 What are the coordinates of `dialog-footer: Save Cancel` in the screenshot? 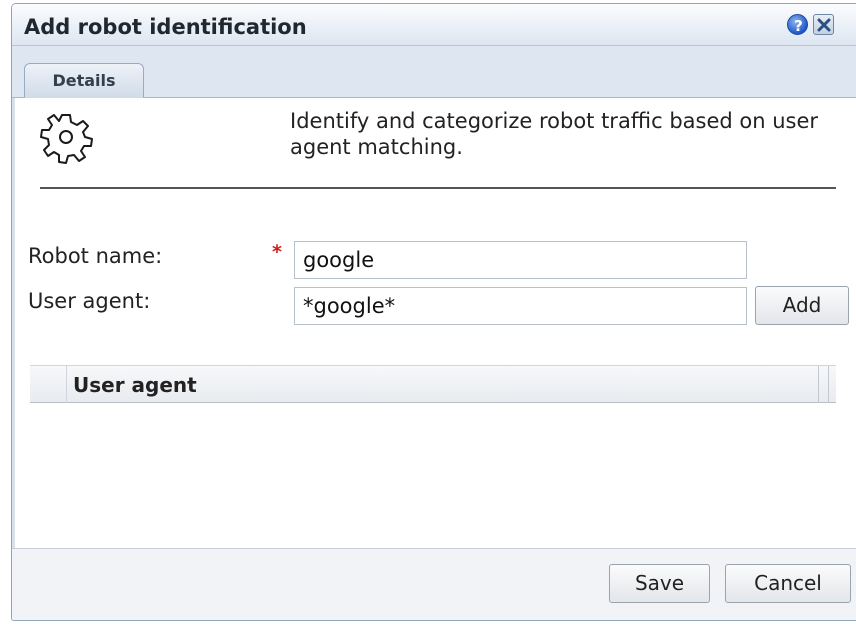 It's located at (434, 584).